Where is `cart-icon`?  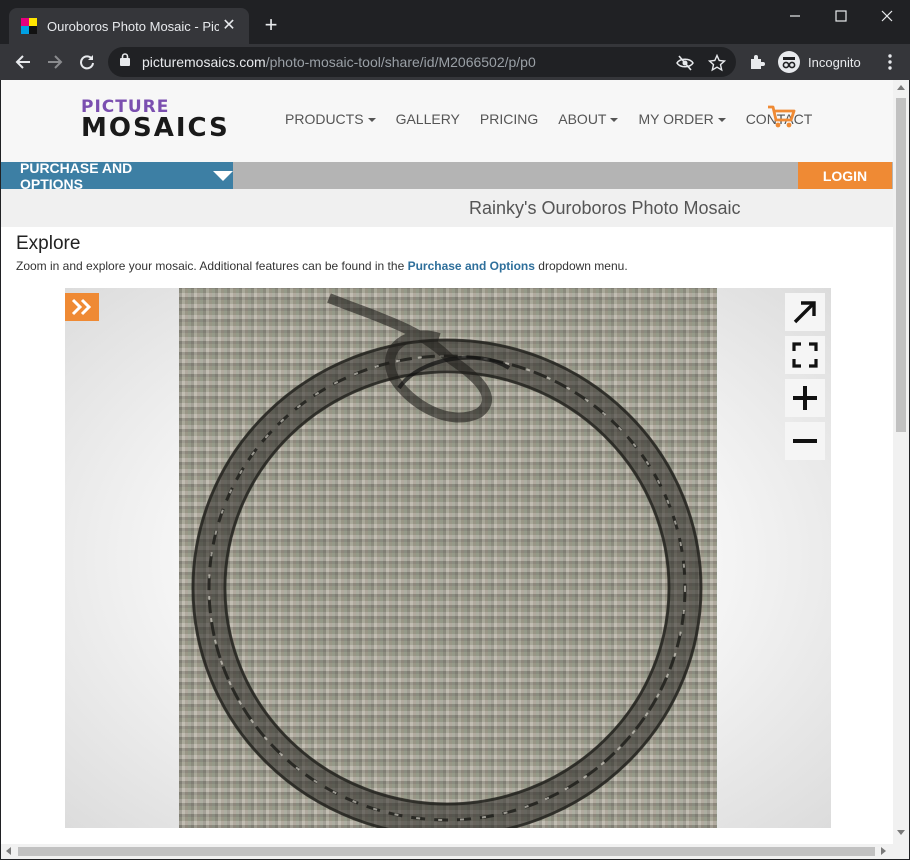 cart-icon is located at coordinates (782, 119).